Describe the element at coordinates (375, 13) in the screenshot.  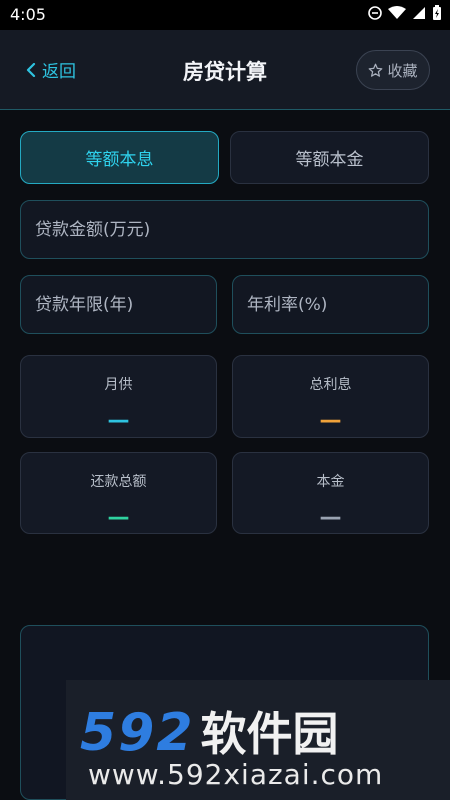
I see `dnd-icon` at that location.